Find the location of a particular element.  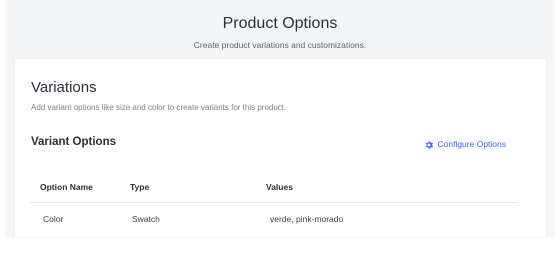

column-header-values: Values is located at coordinates (279, 187).